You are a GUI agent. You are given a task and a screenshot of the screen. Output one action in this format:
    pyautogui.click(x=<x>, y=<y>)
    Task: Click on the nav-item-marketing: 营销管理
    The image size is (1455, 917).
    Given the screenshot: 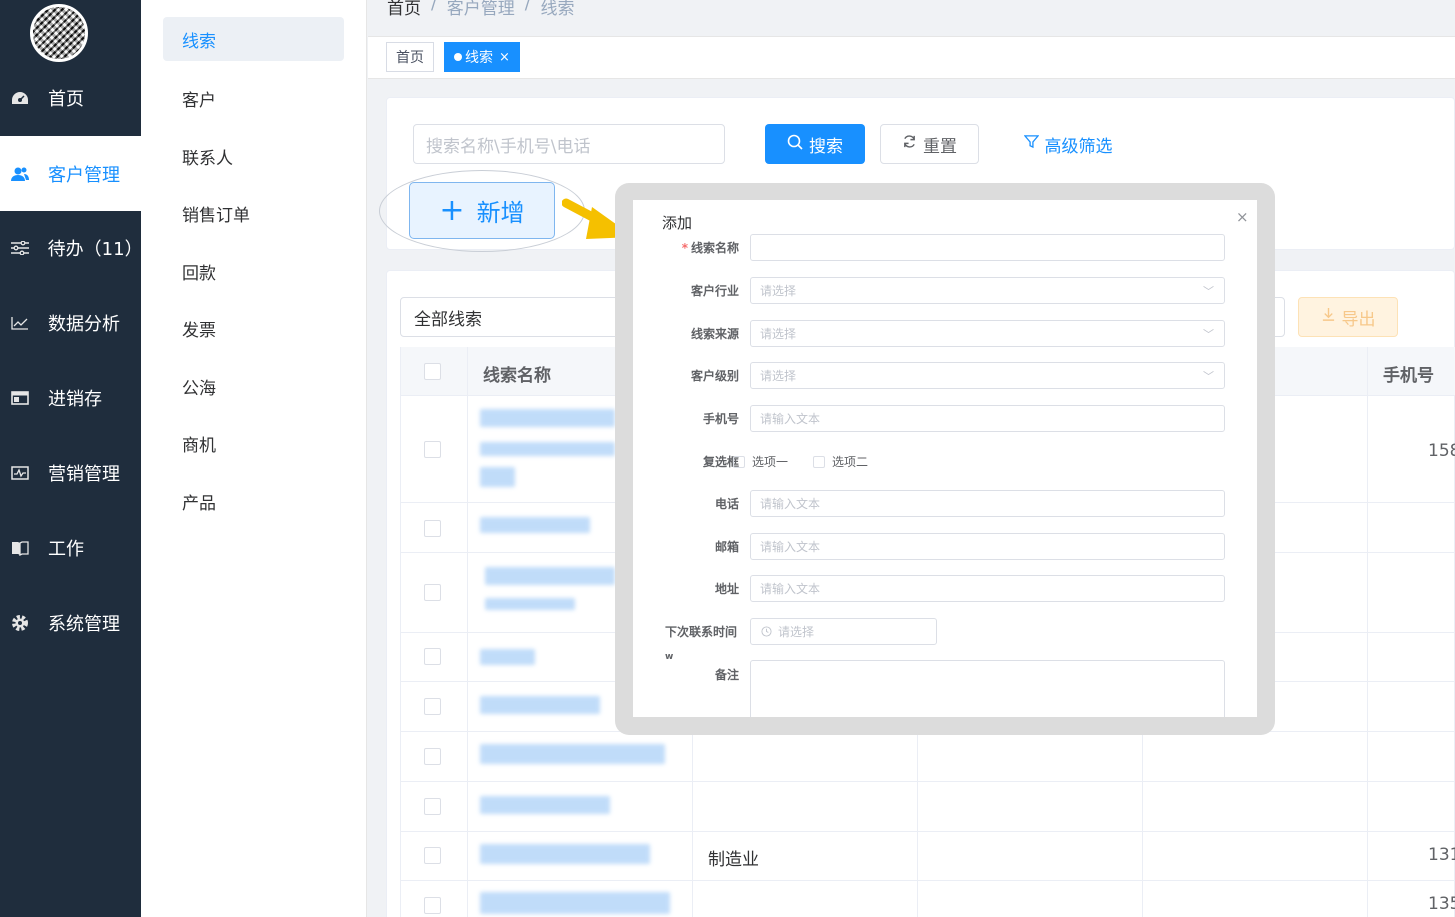 What is the action you would take?
    pyautogui.click(x=70, y=472)
    